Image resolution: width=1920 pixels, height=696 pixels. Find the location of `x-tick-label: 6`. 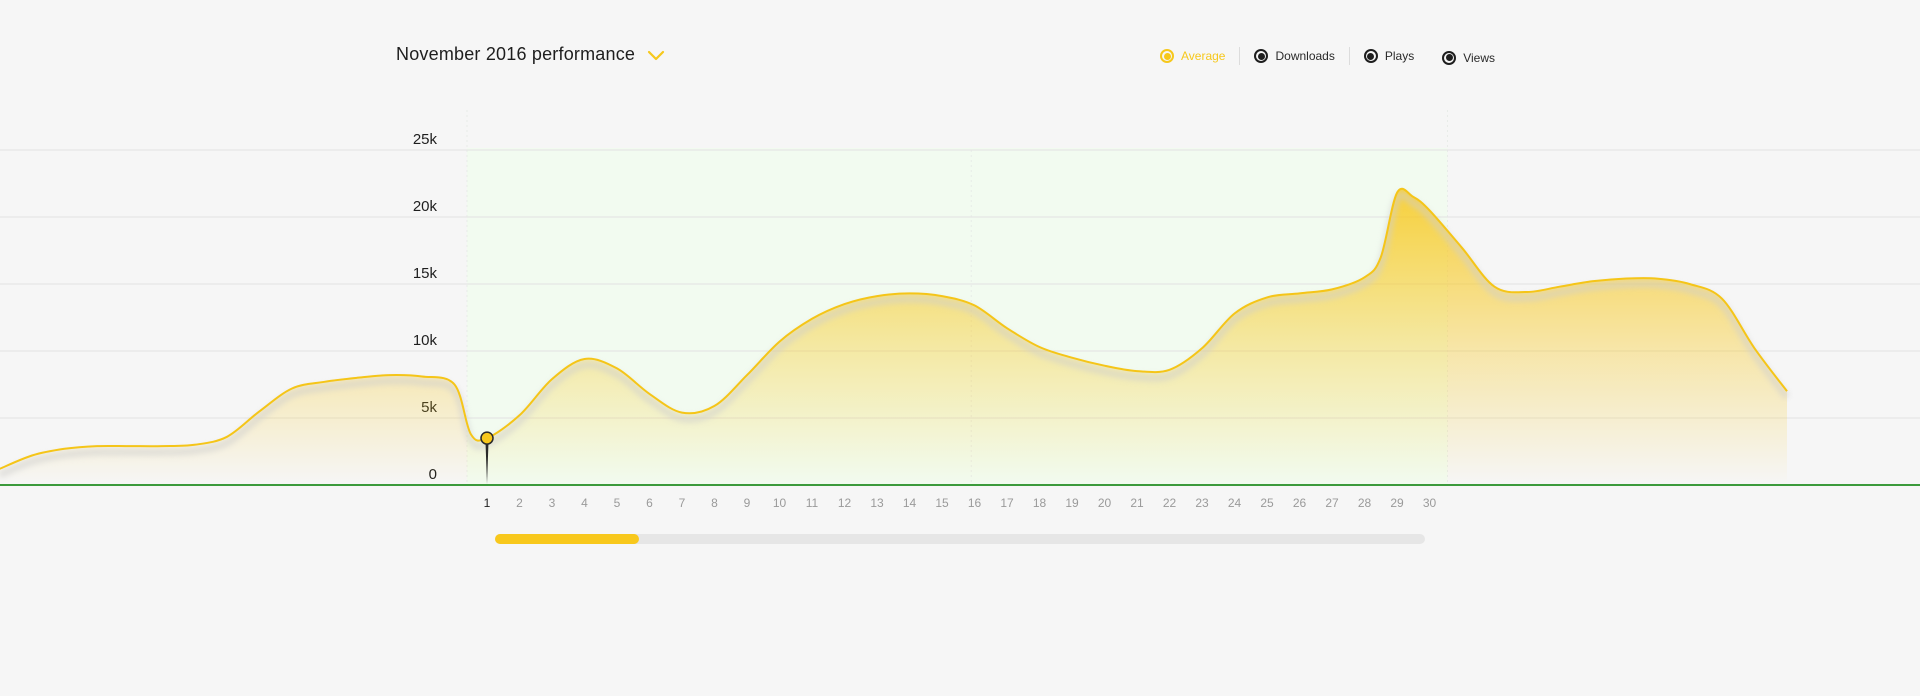

x-tick-label: 6 is located at coordinates (649, 503).